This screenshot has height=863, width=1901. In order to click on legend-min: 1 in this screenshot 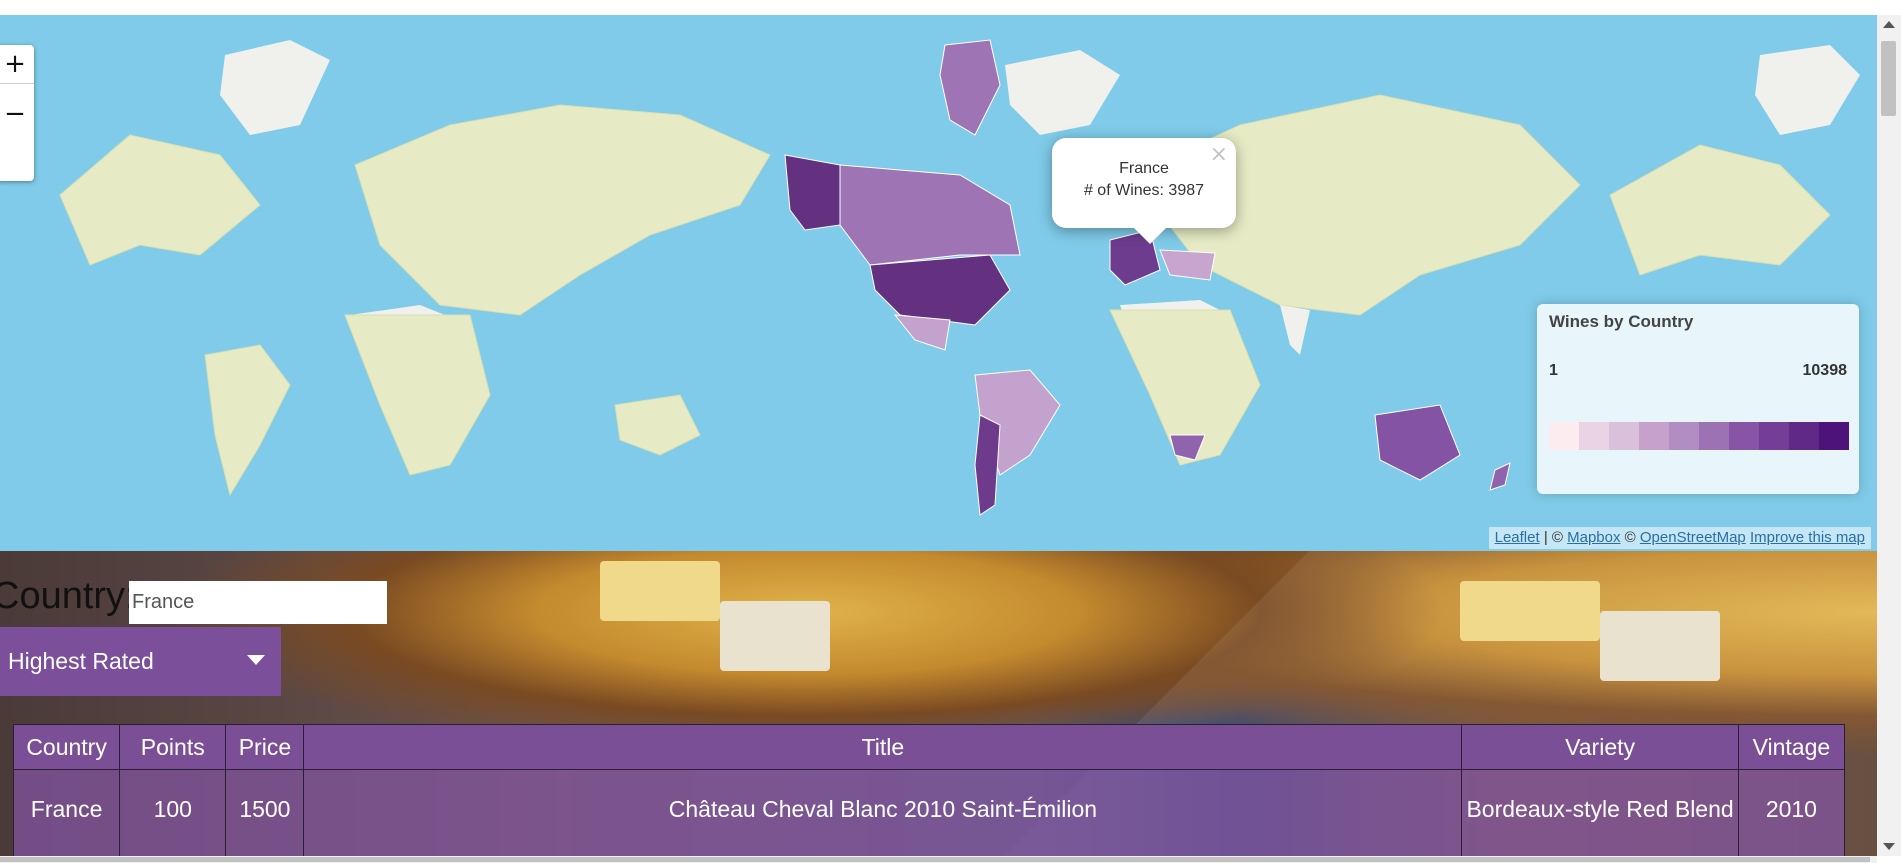, I will do `click(1553, 370)`.